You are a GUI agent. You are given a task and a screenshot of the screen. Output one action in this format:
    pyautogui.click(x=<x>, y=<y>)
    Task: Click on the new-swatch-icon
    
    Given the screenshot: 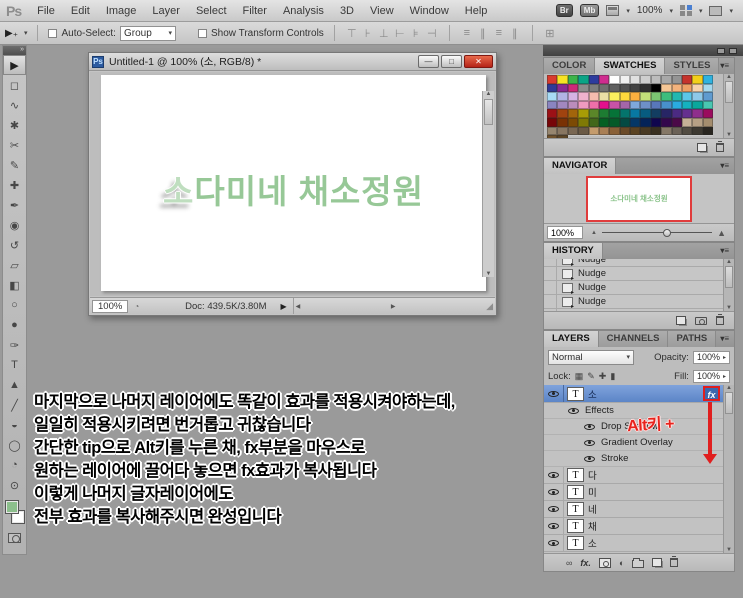 What is the action you would take?
    pyautogui.click(x=702, y=147)
    